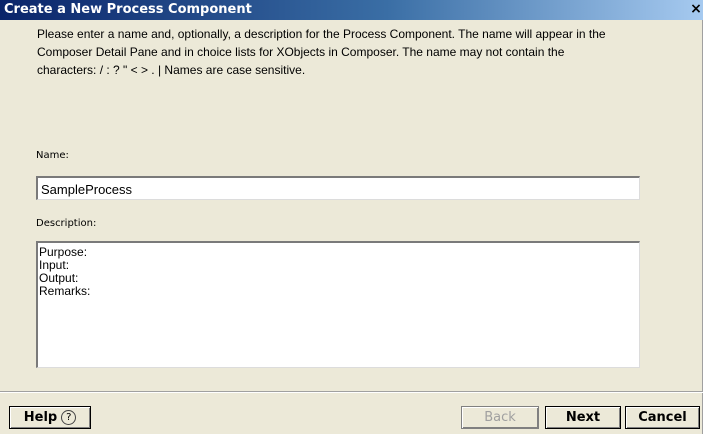 The height and width of the screenshot is (434, 703). Describe the element at coordinates (69, 417) in the screenshot. I see `question-circle-icon: ?` at that location.